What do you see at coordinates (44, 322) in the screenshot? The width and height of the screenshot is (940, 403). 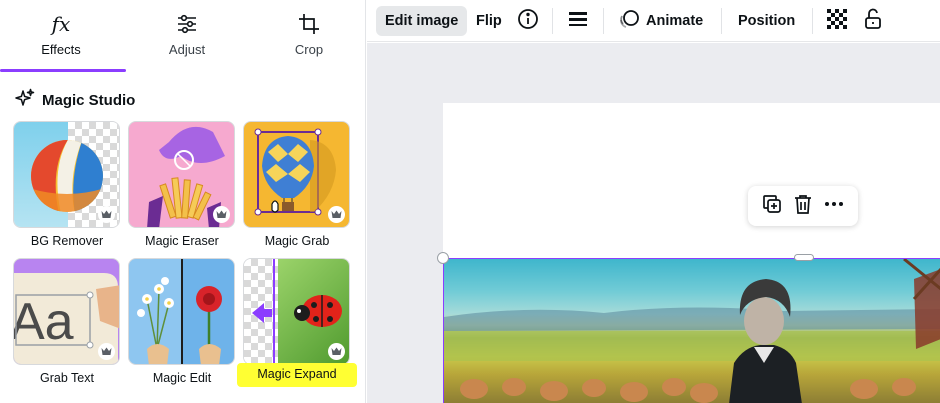 I see `svg-text: Aa` at bounding box center [44, 322].